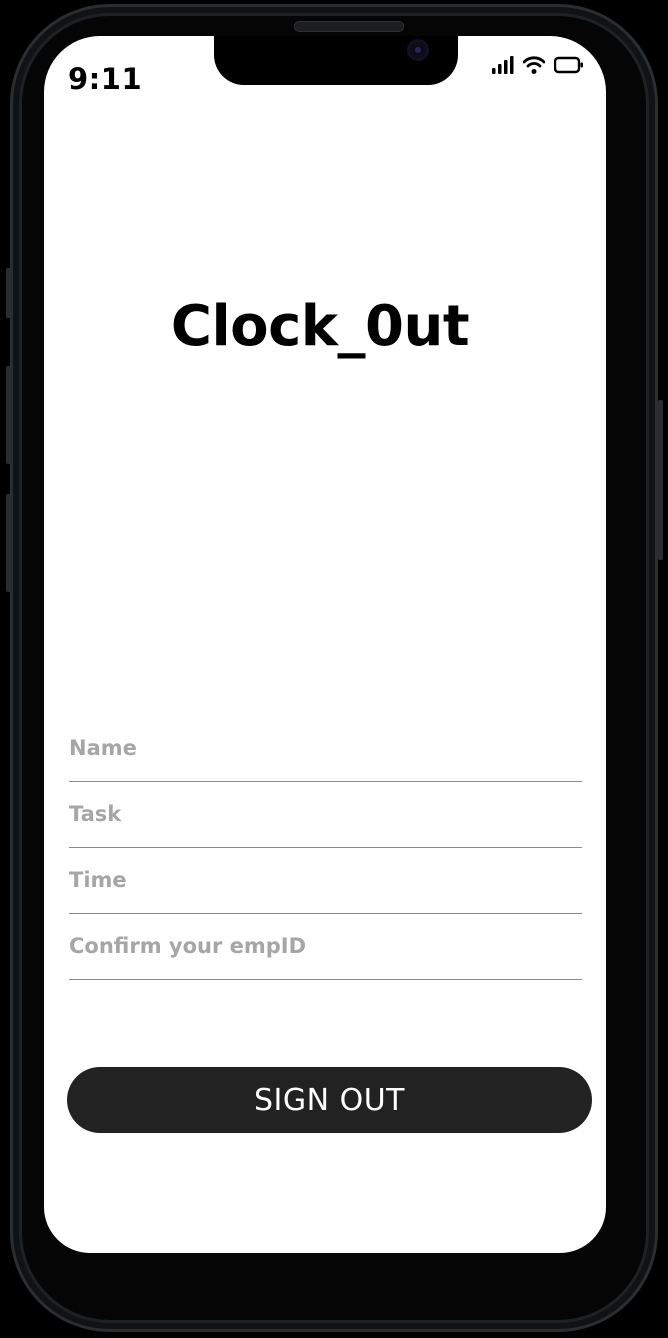  I want to click on power-button, so click(660, 480).